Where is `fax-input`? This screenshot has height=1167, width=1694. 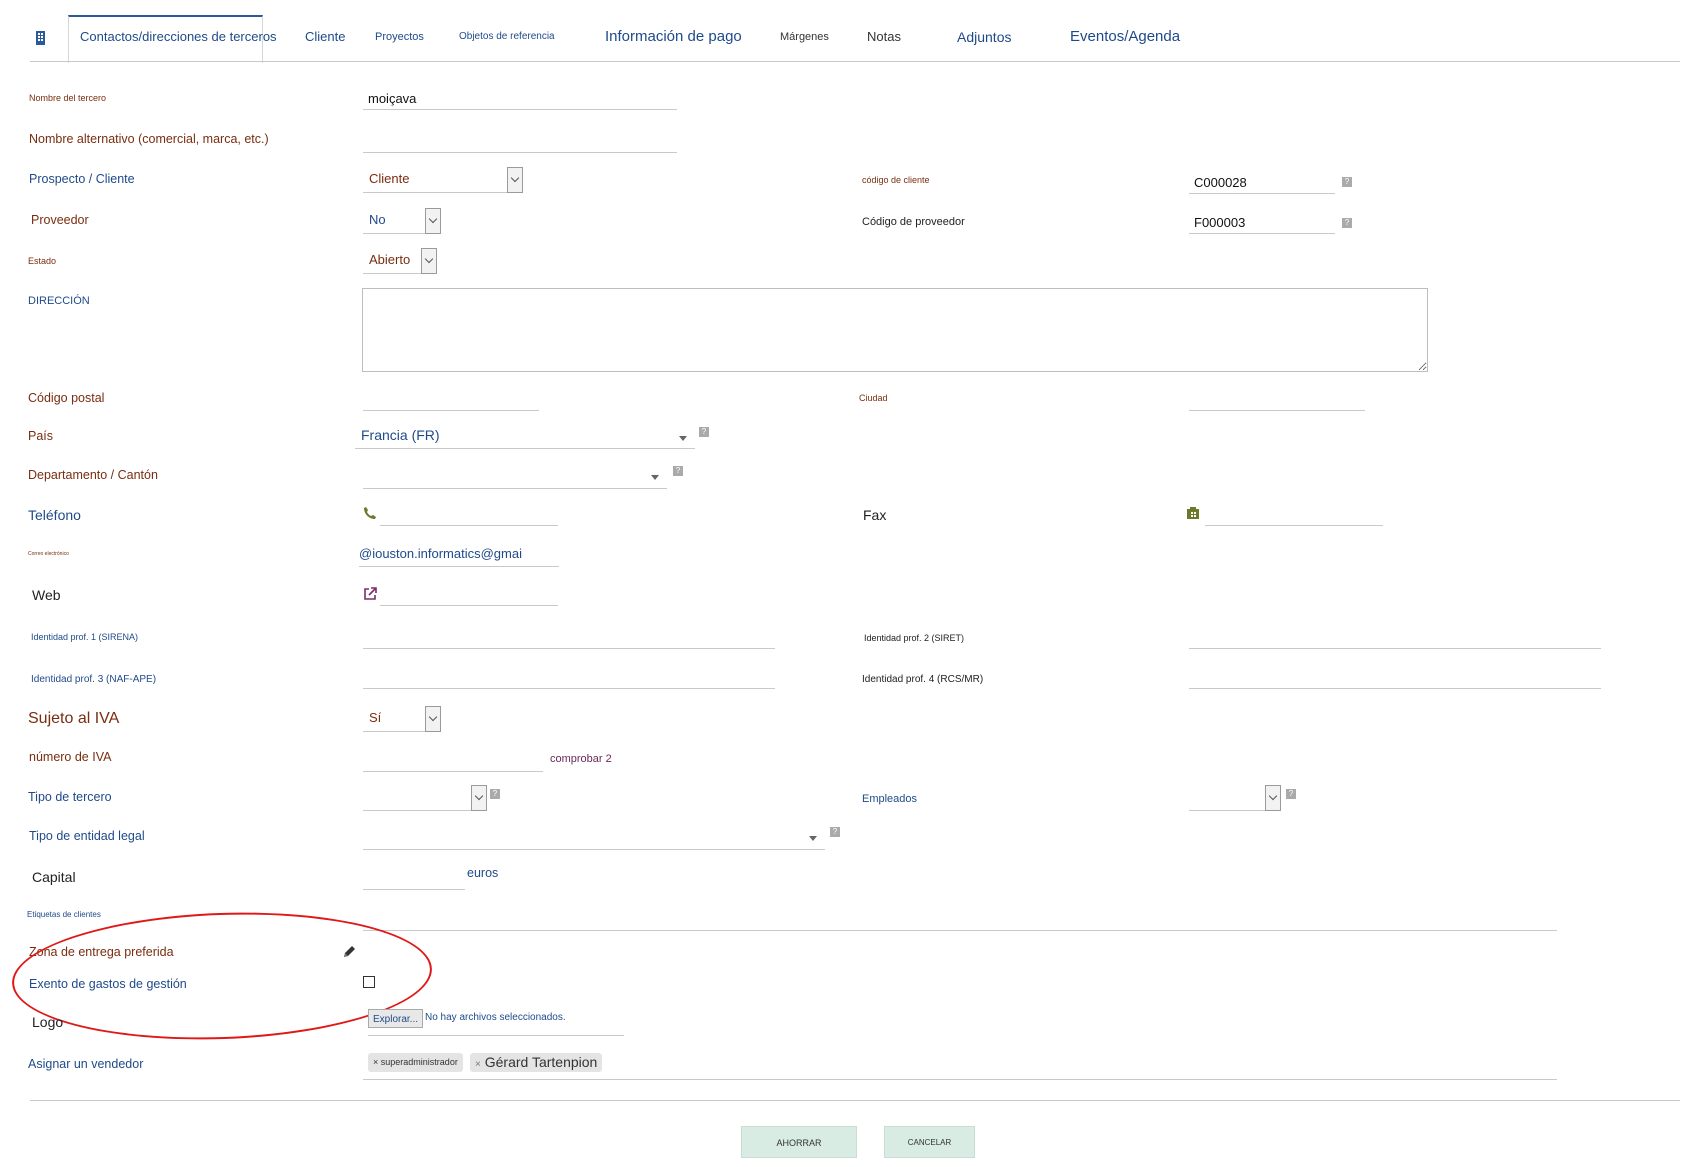
fax-input is located at coordinates (1294, 515).